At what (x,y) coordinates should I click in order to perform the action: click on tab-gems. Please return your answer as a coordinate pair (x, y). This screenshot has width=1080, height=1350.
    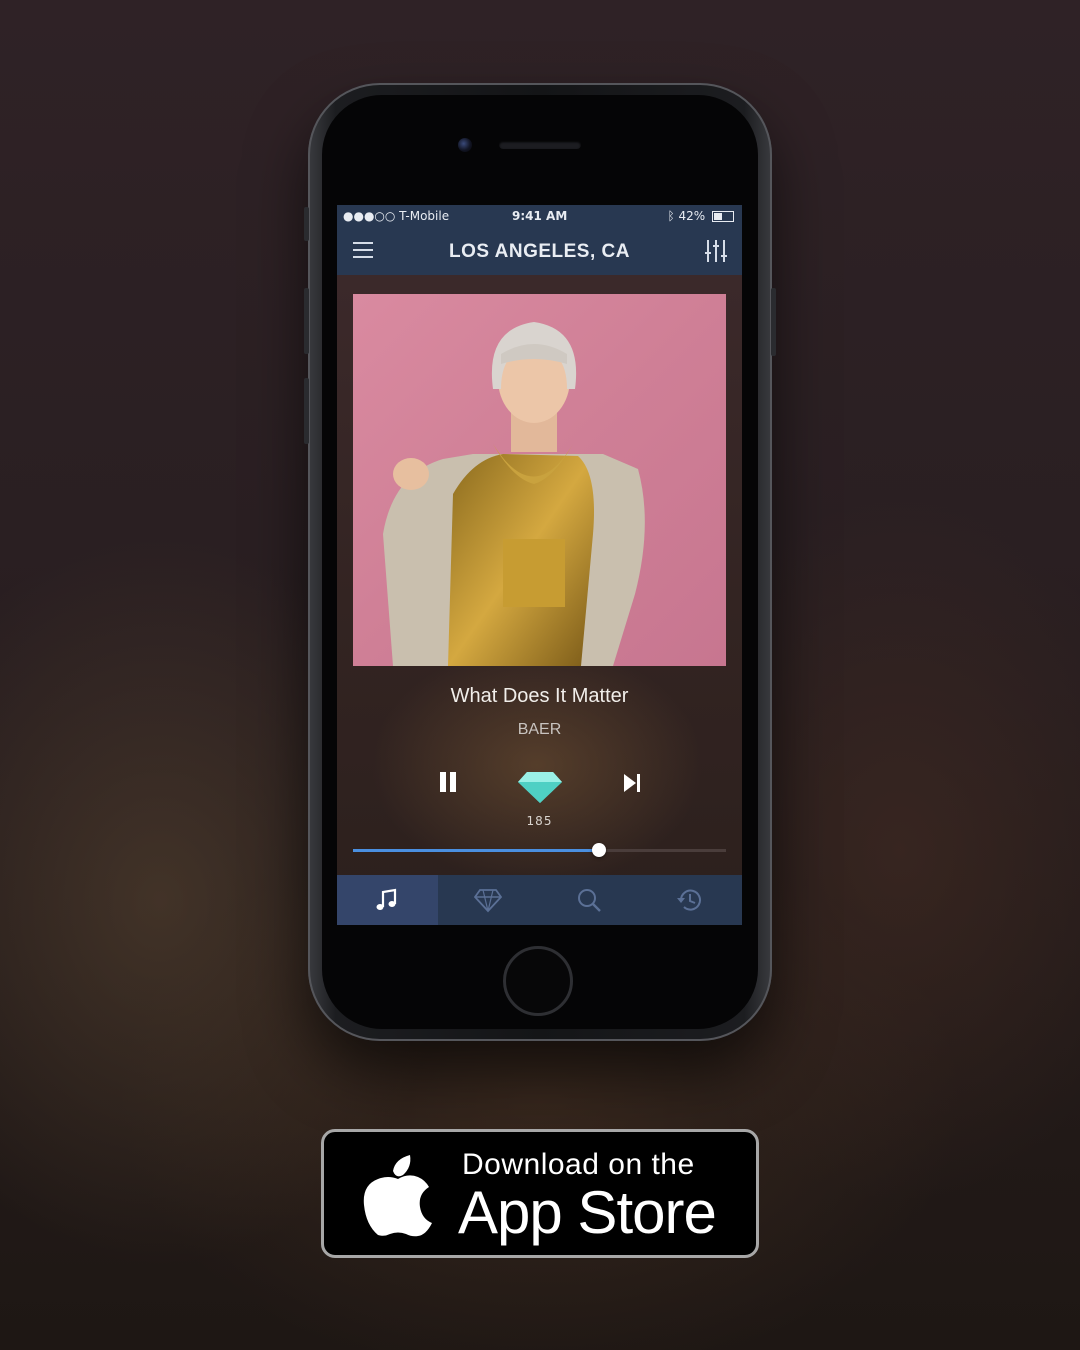
    Looking at the image, I should click on (488, 900).